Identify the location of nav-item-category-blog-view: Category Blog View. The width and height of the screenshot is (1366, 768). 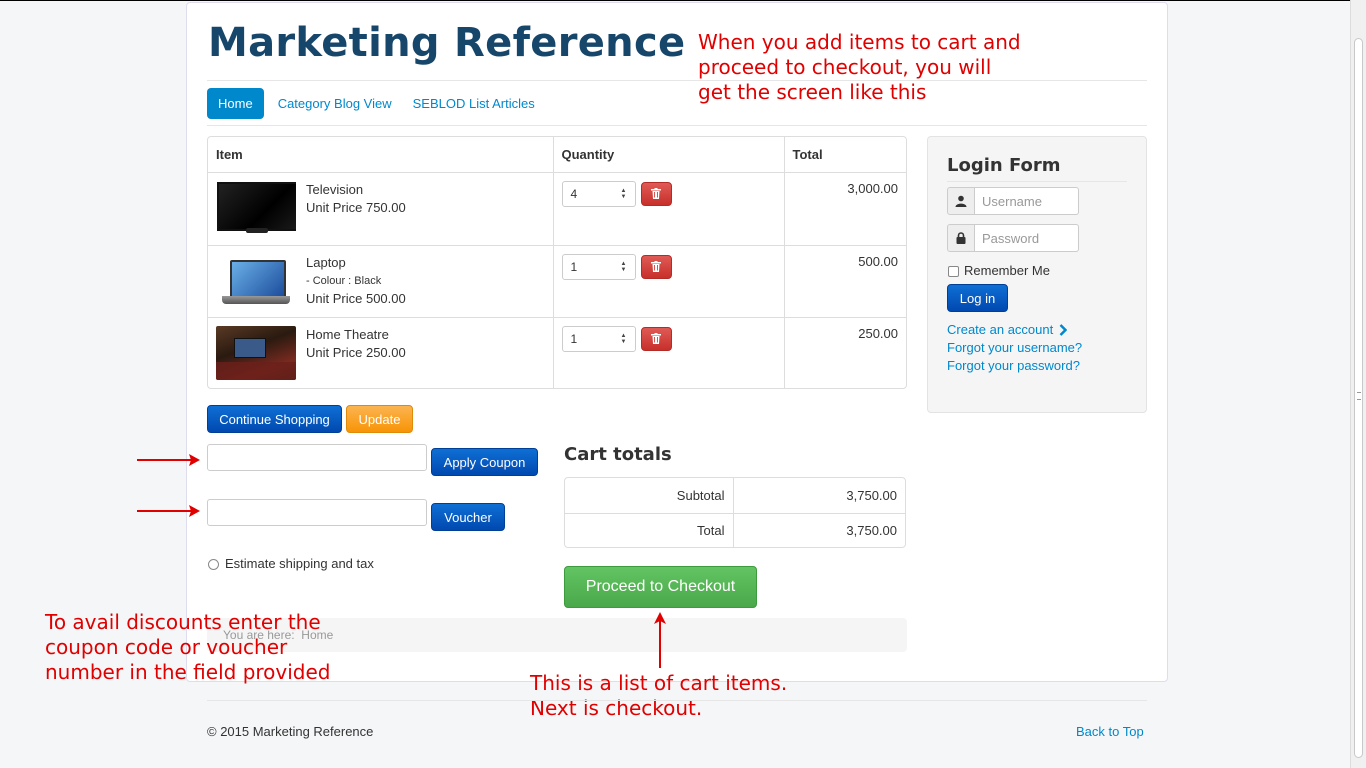
(335, 103).